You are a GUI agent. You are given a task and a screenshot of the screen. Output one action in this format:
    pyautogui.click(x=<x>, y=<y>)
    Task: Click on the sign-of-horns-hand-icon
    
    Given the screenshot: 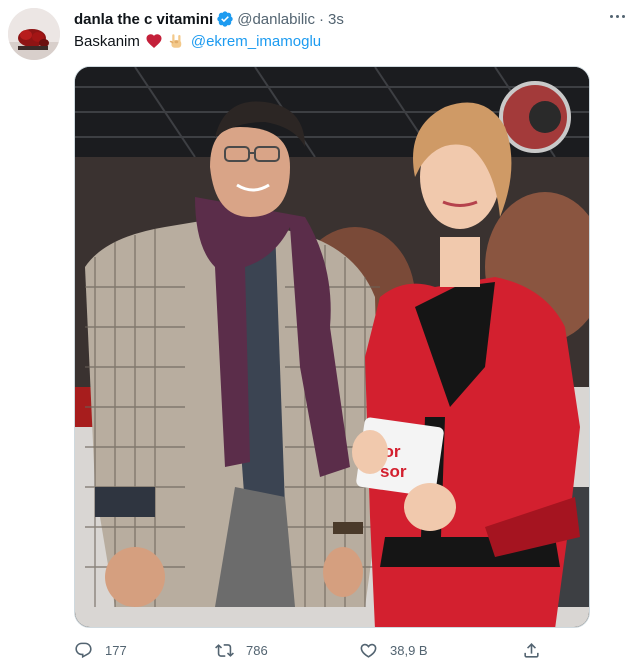 What is the action you would take?
    pyautogui.click(x=175, y=41)
    